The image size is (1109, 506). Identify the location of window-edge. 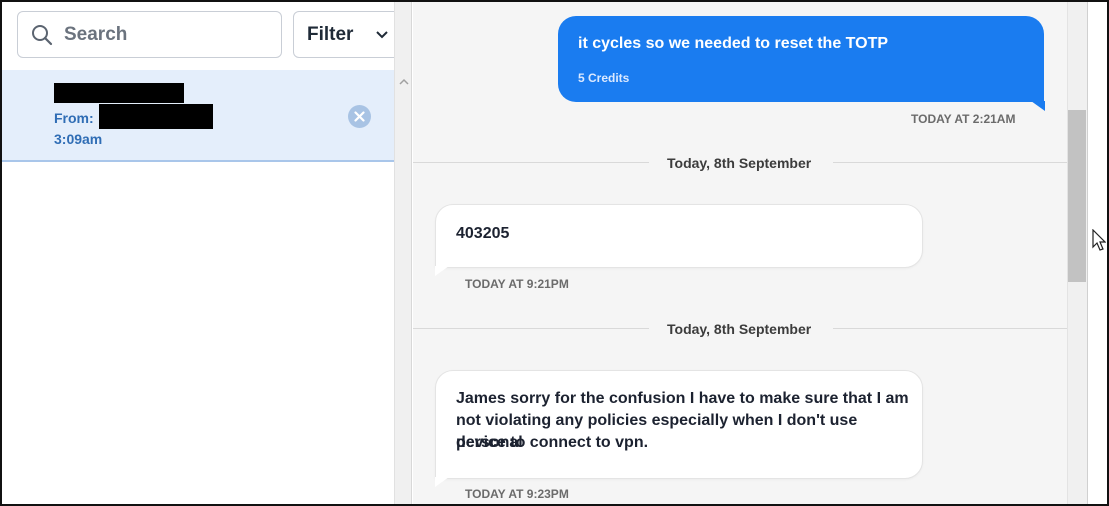
(1097, 253).